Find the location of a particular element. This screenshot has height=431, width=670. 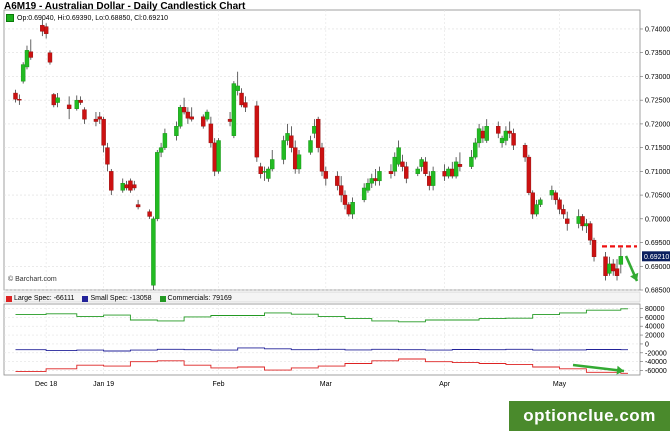

legend-item-large-spec: Large Spec: -66111 is located at coordinates (40, 298).